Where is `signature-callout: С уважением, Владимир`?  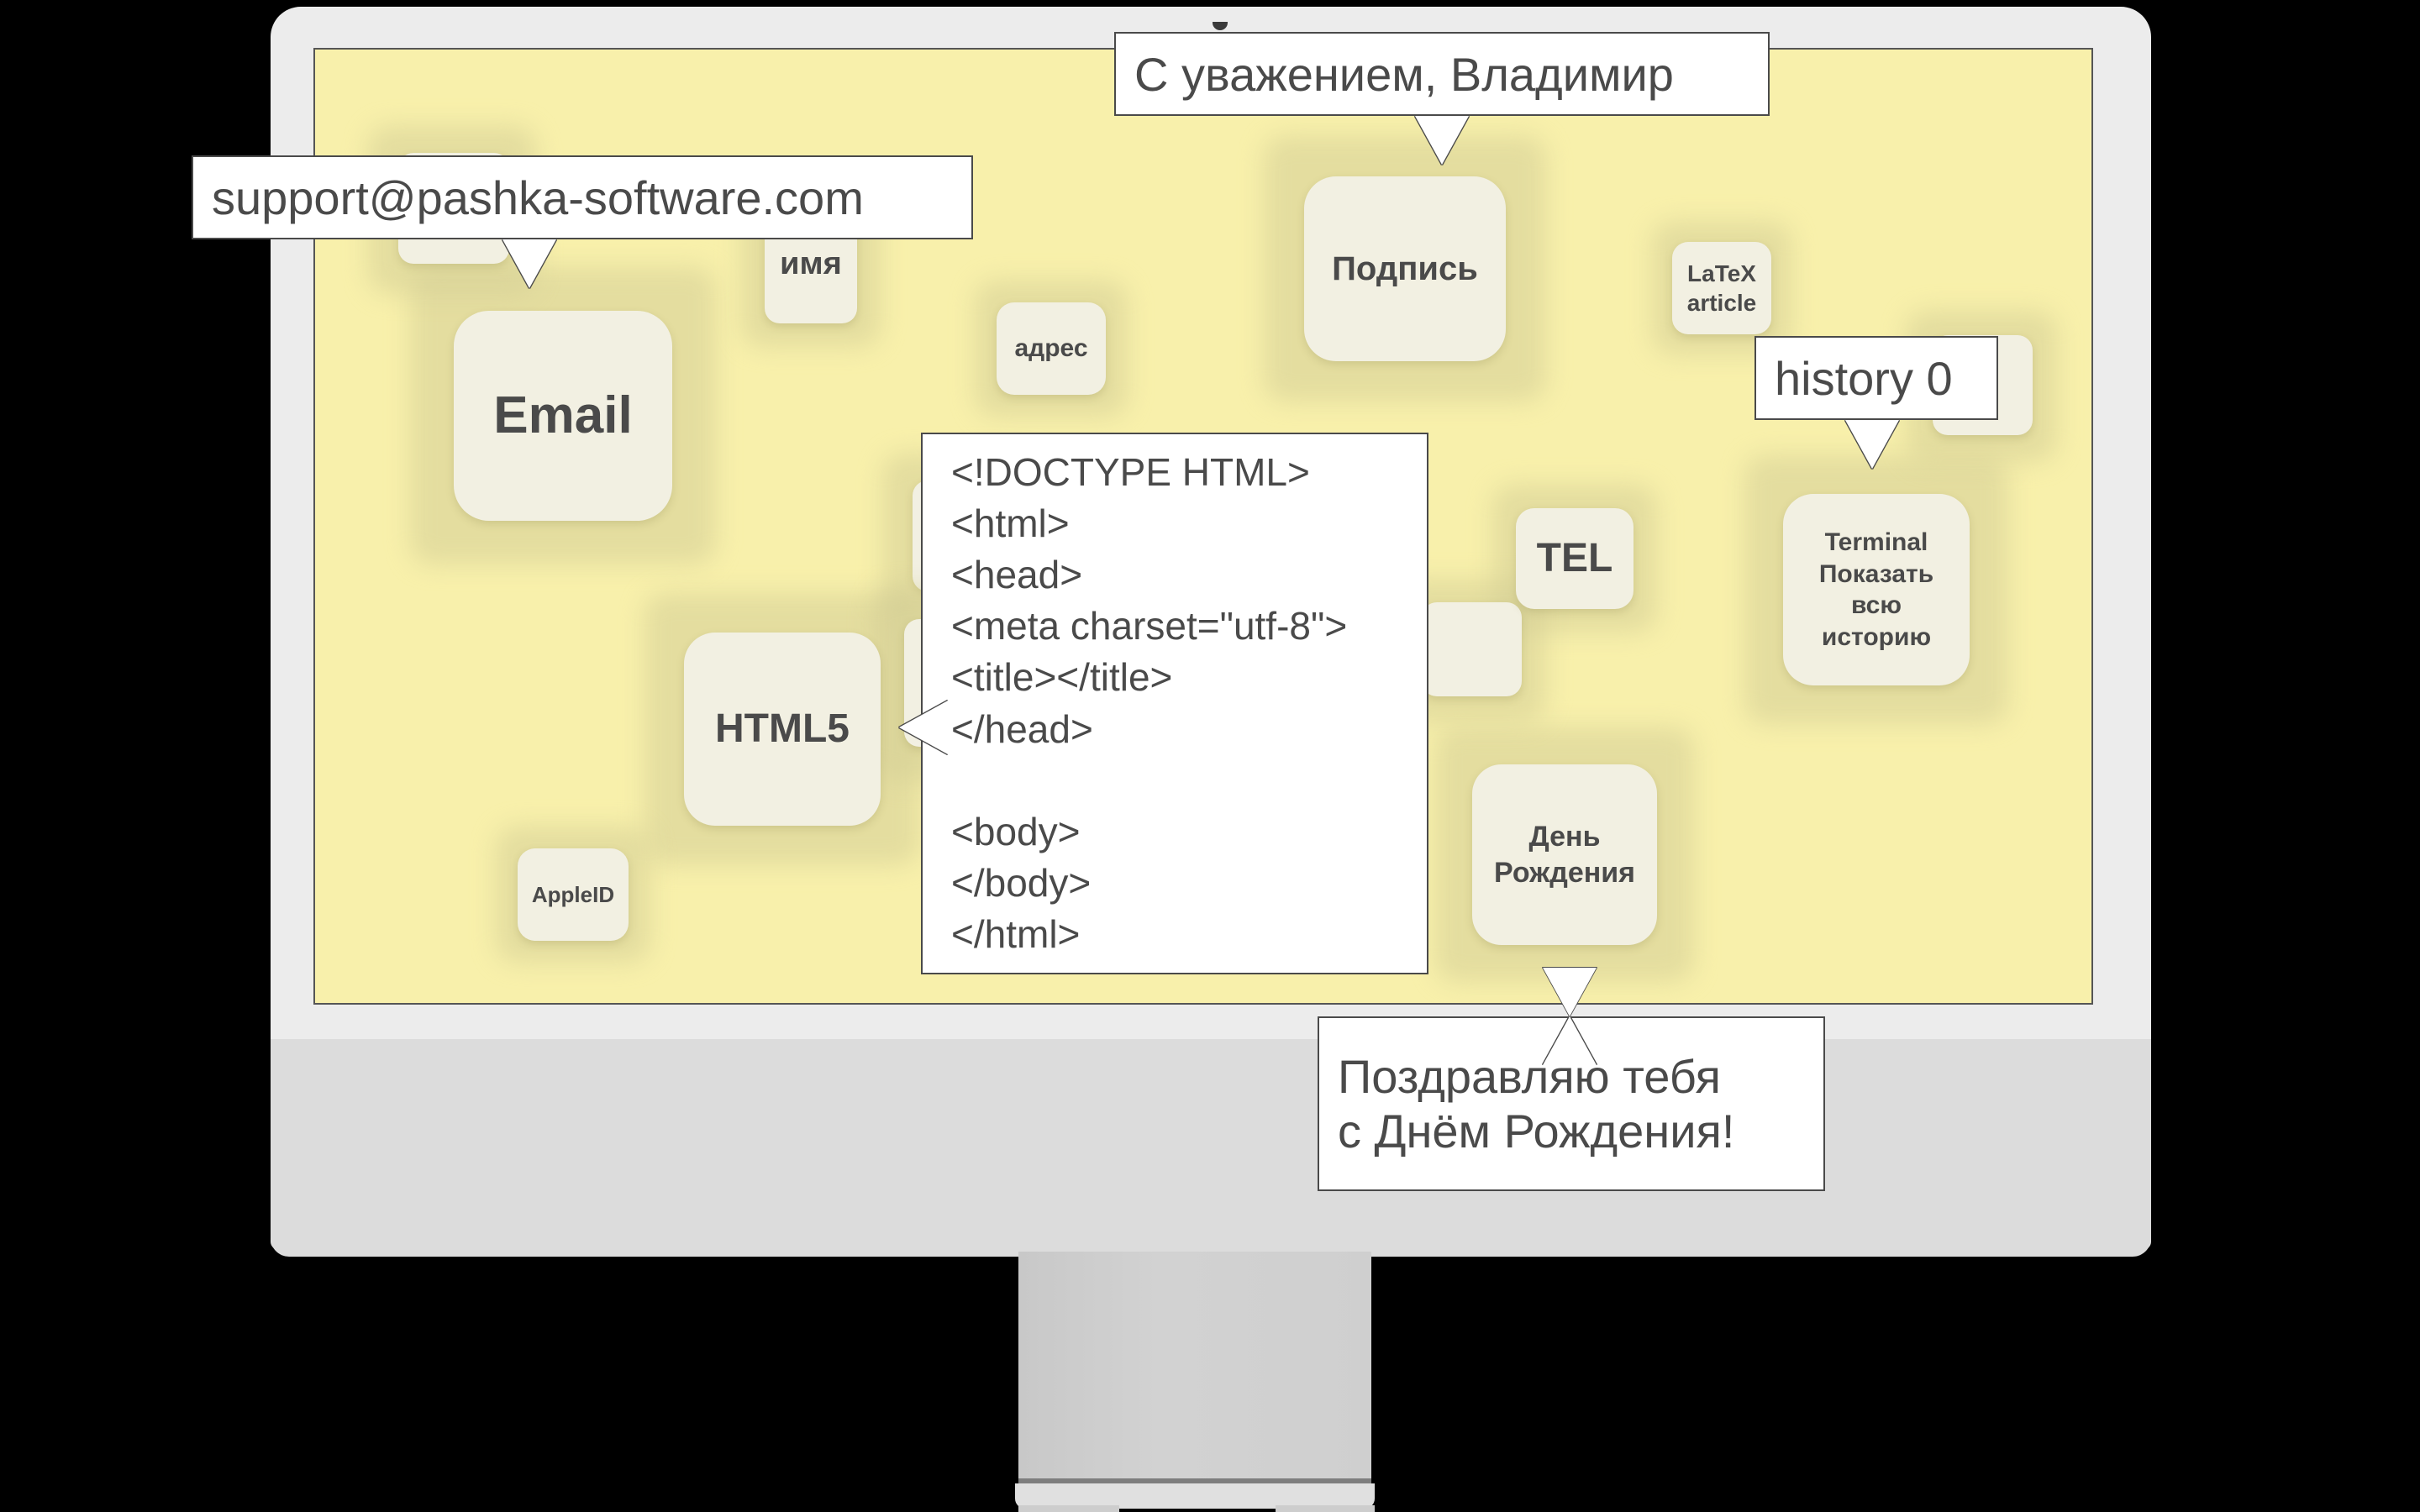 signature-callout: С уважением, Владимир is located at coordinates (1442, 74).